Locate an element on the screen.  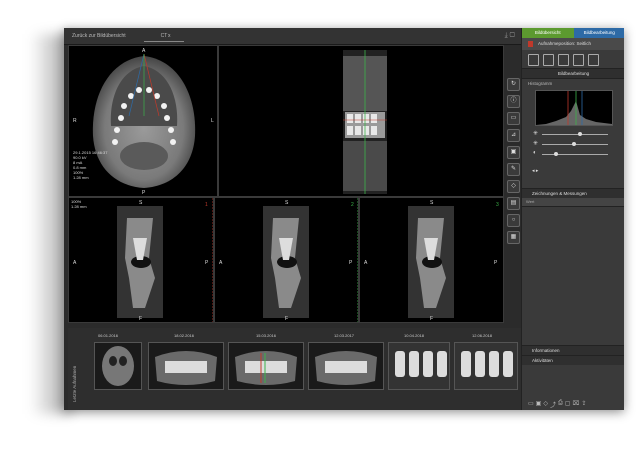
window-controls: ⤓ ▢ is located at coordinates (510, 36).